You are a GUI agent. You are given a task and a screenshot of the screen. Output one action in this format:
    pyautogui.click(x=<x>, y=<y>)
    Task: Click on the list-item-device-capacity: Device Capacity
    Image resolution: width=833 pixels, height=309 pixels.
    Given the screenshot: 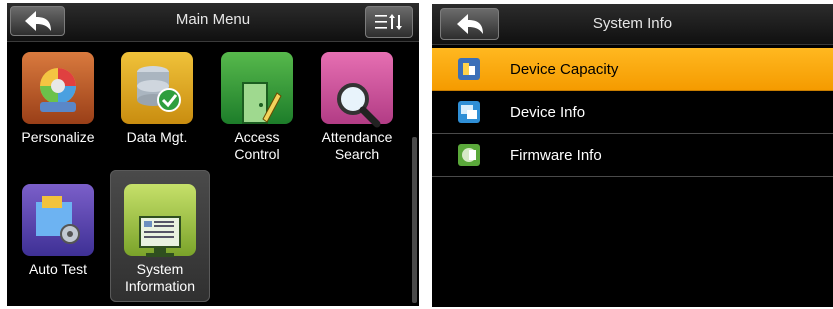 What is the action you would take?
    pyautogui.click(x=632, y=69)
    